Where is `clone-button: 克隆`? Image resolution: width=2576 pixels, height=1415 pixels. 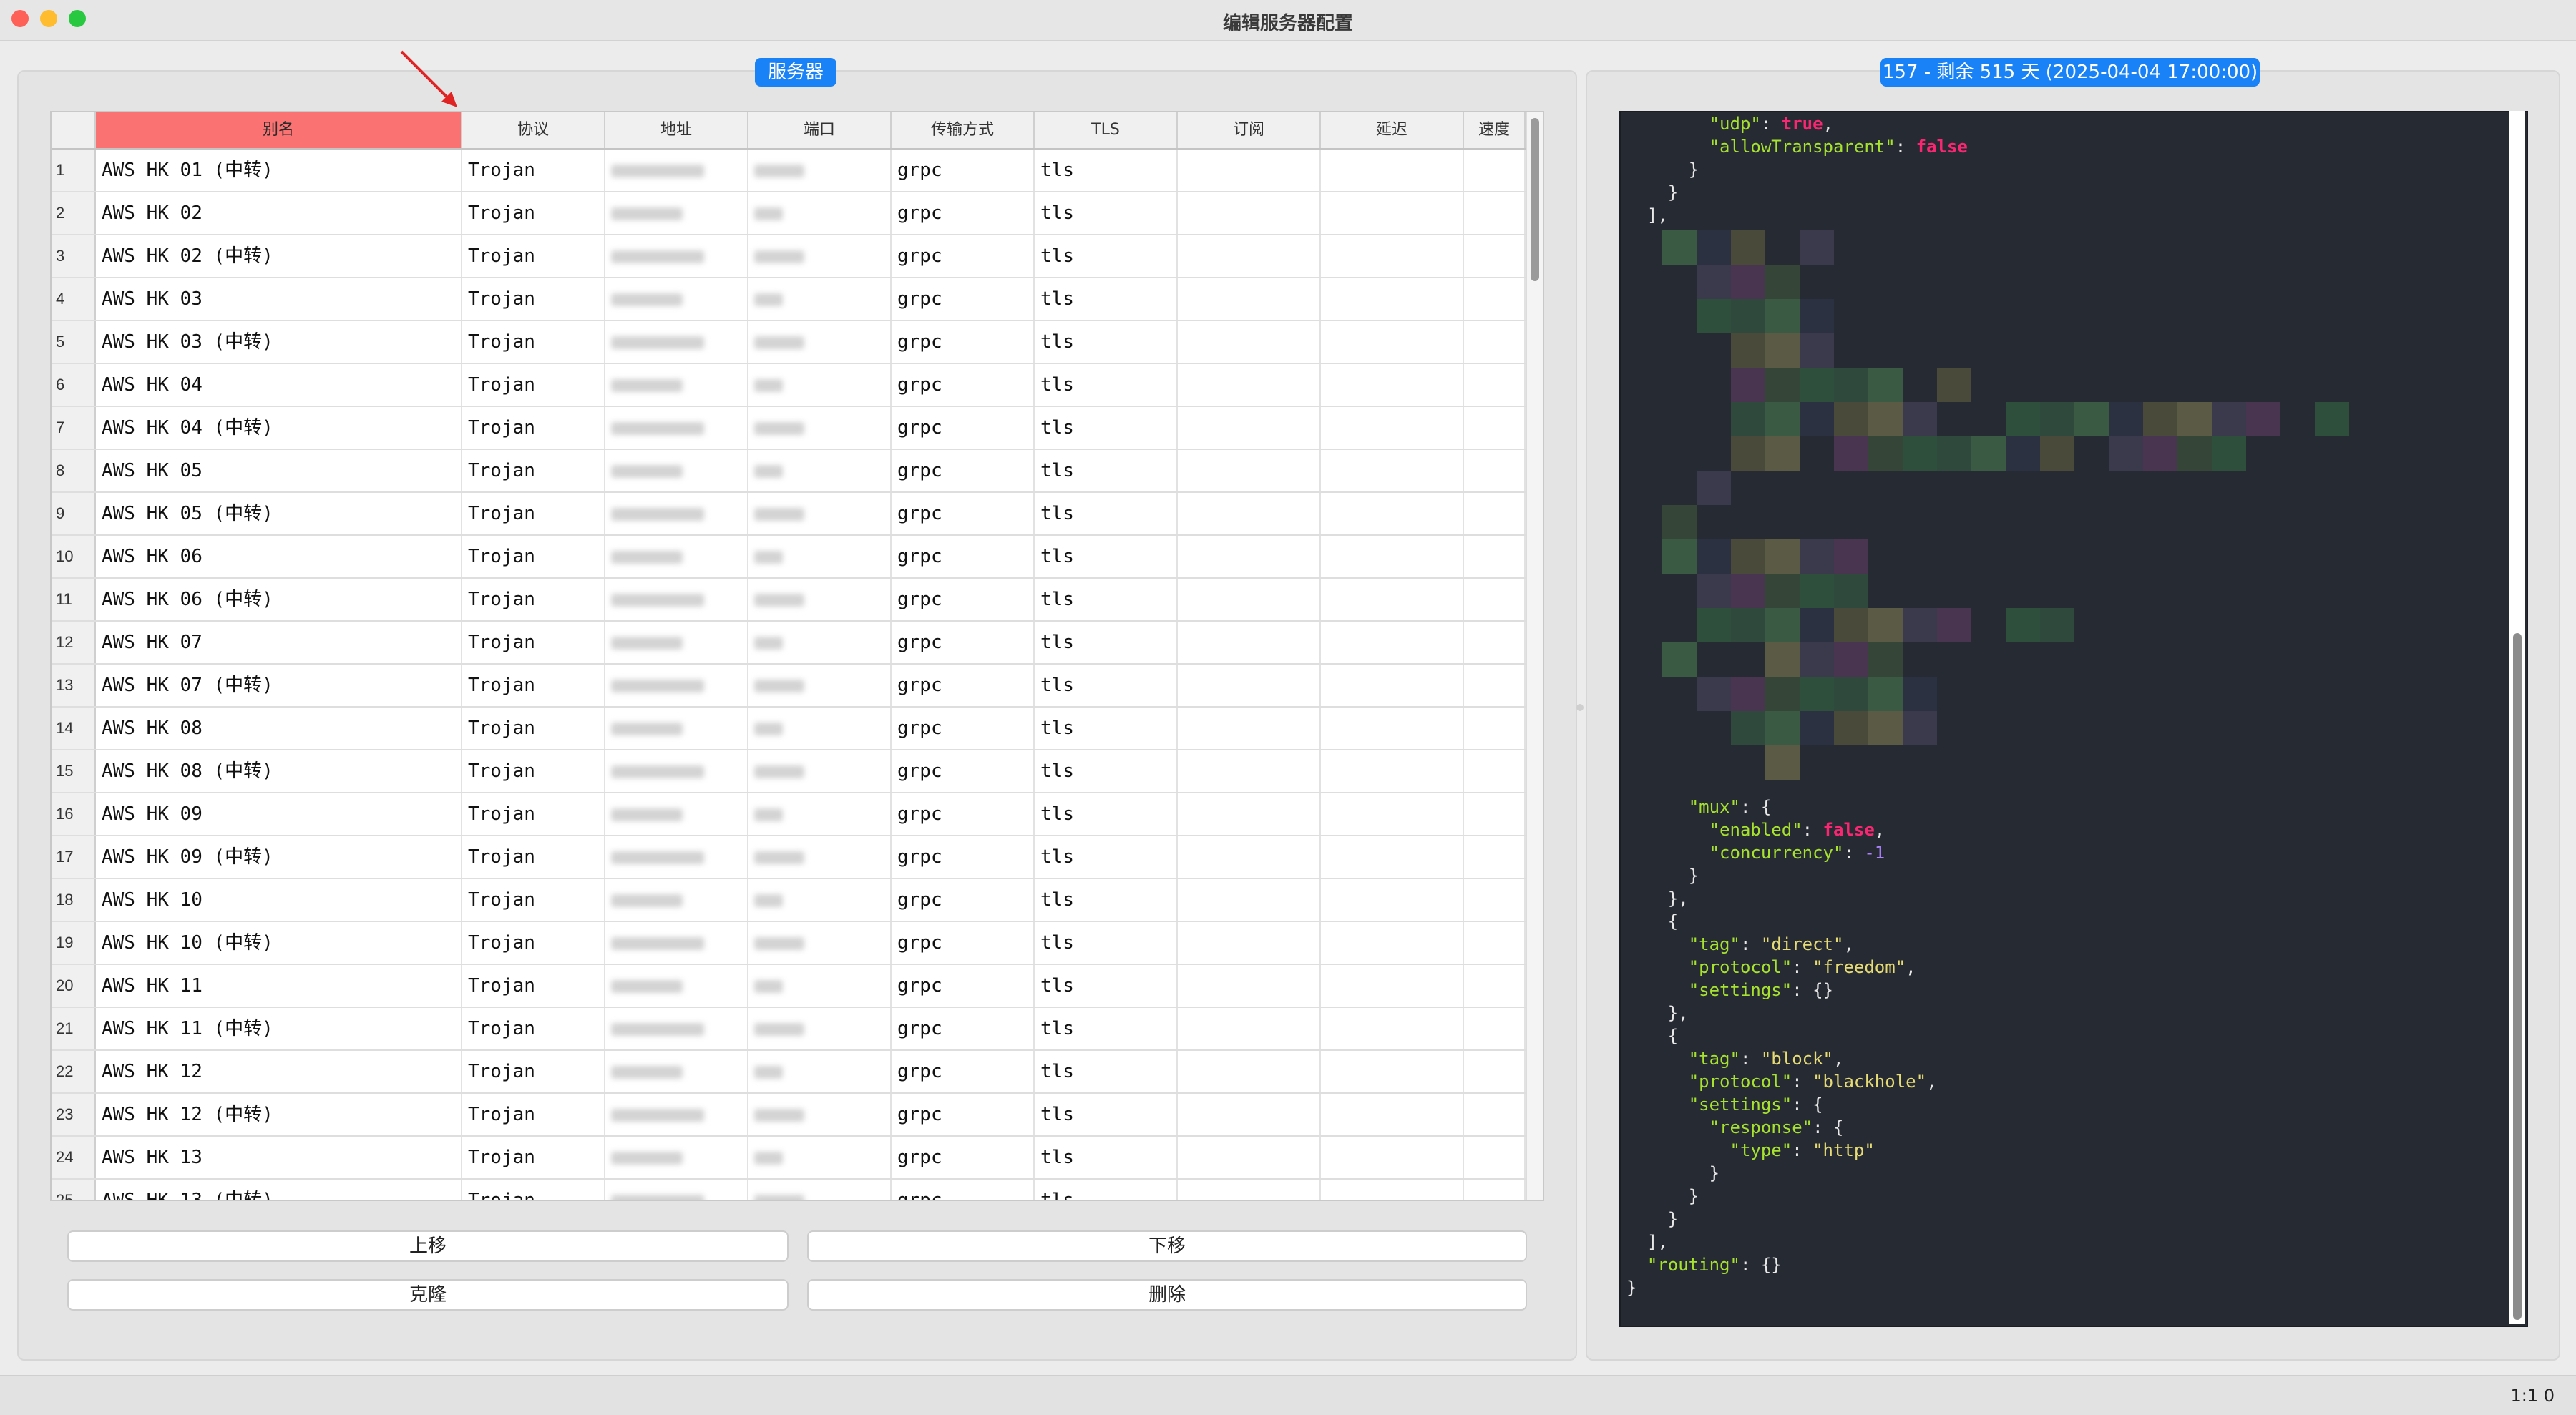
clone-button: 克隆 is located at coordinates (428, 1295).